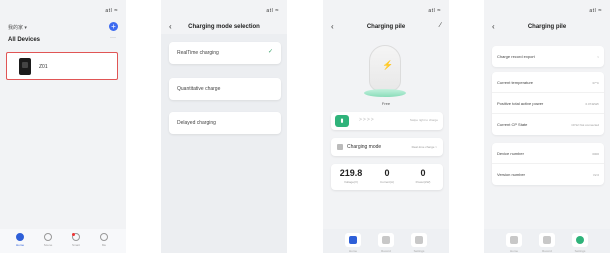 This screenshot has height=253, width=612. What do you see at coordinates (76, 237) in the screenshot?
I see `smart-icon` at bounding box center [76, 237].